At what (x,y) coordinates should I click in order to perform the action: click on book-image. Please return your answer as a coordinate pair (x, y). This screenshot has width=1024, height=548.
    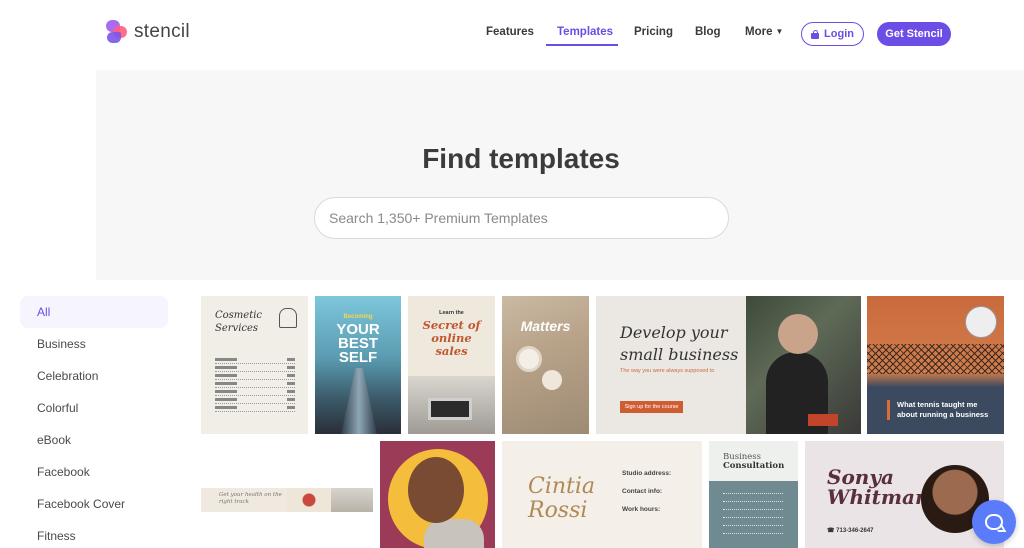
    Looking at the image, I should click on (823, 420).